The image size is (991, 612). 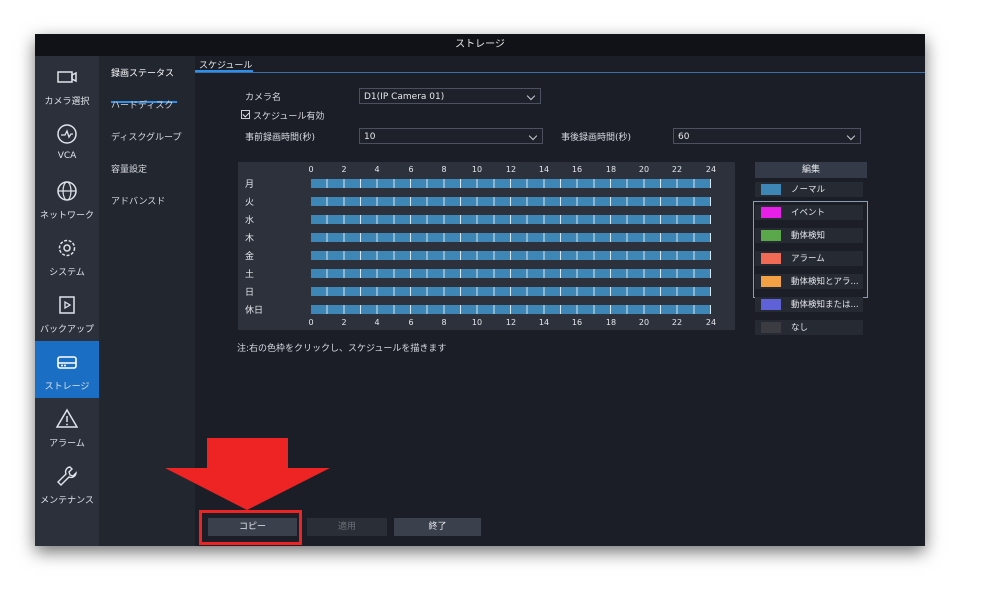 What do you see at coordinates (67, 418) in the screenshot?
I see `warning-icon` at bounding box center [67, 418].